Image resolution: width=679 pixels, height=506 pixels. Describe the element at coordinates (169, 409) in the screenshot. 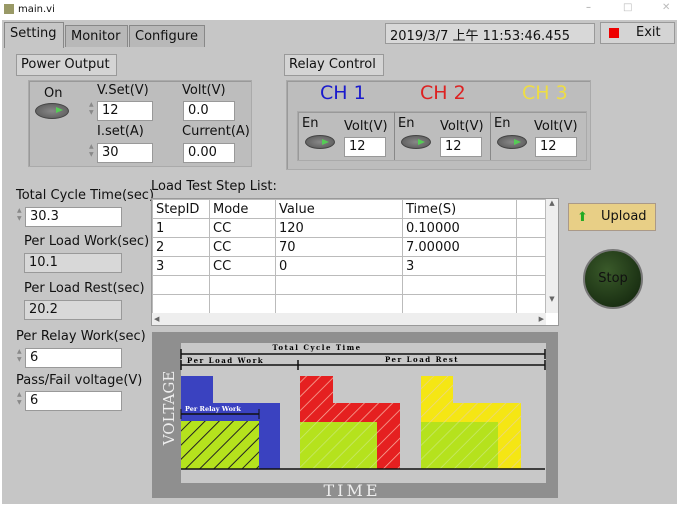

I see `voltage-axis-label: VOLTAGE` at that location.